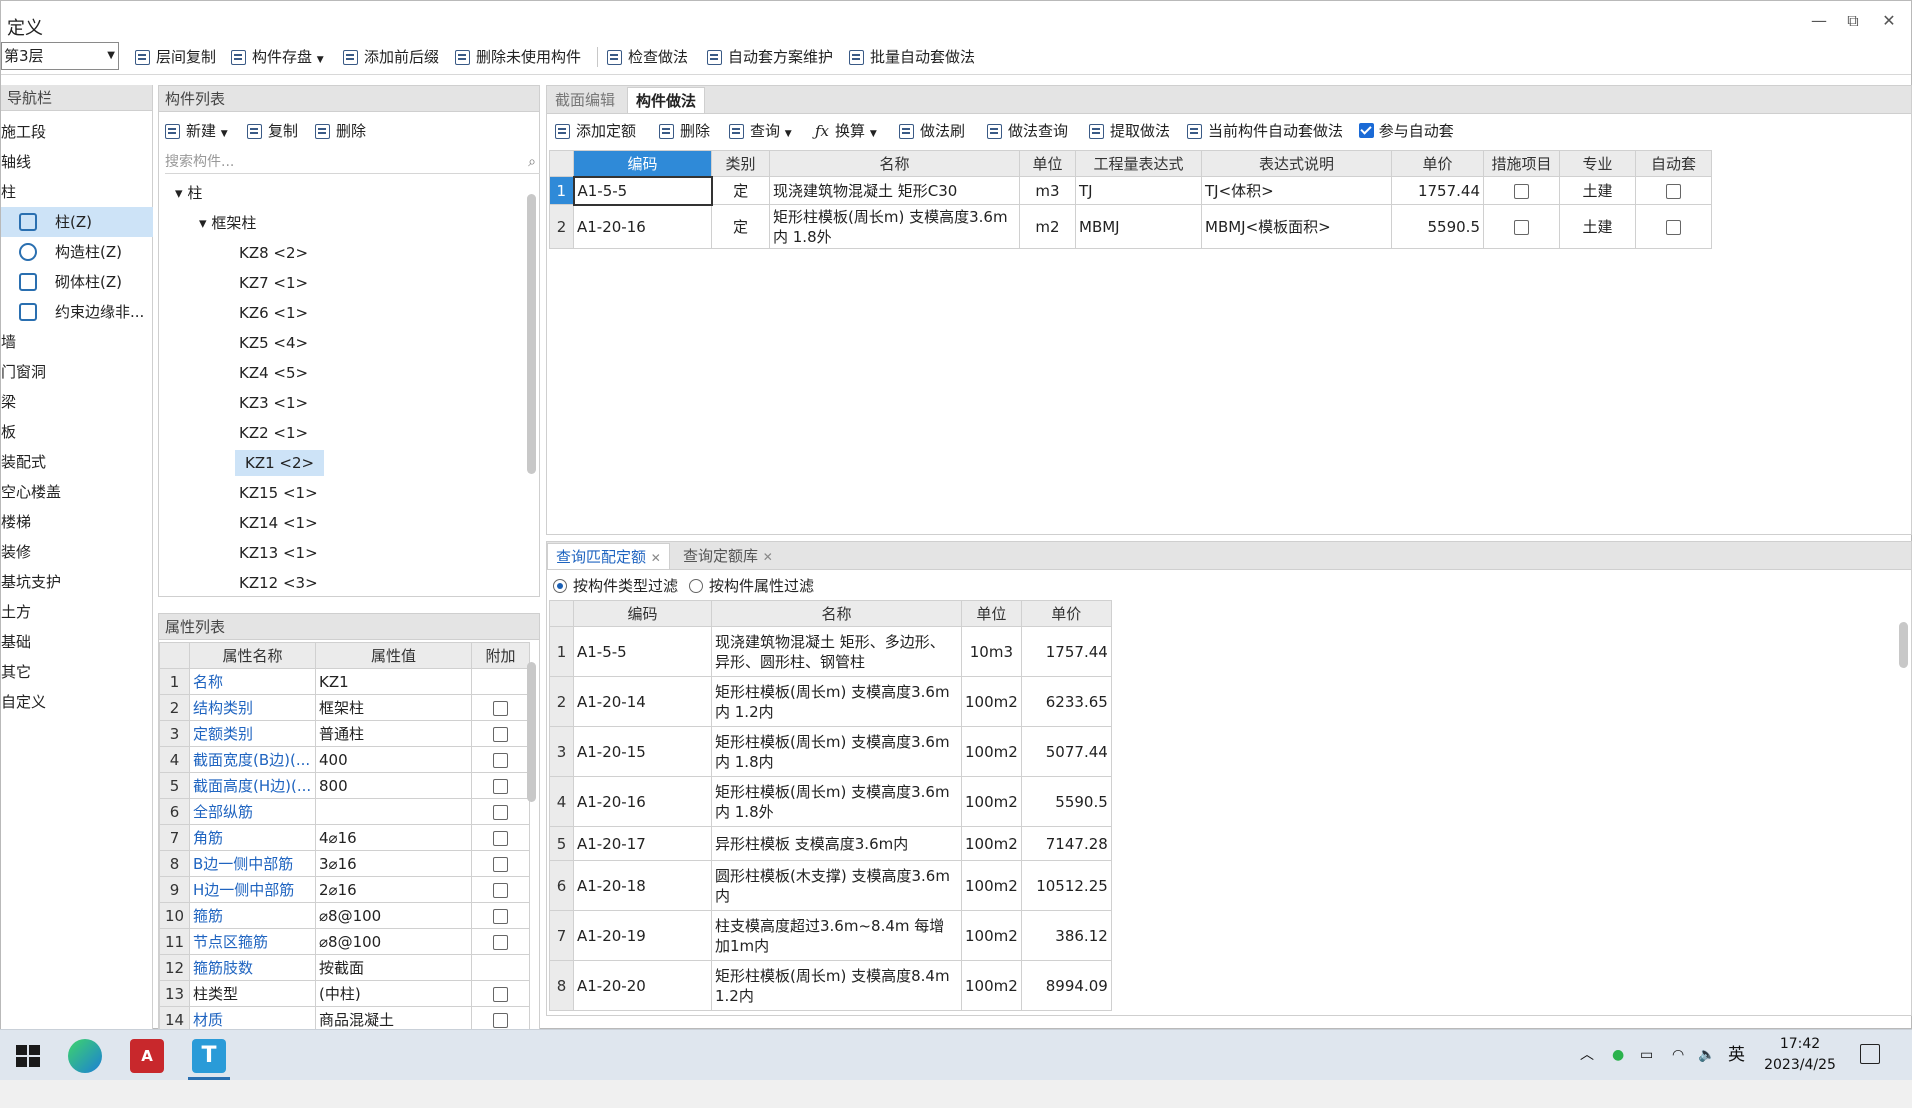 This screenshot has height=1108, width=1912. I want to click on check-method-button: 检查做法, so click(647, 57).